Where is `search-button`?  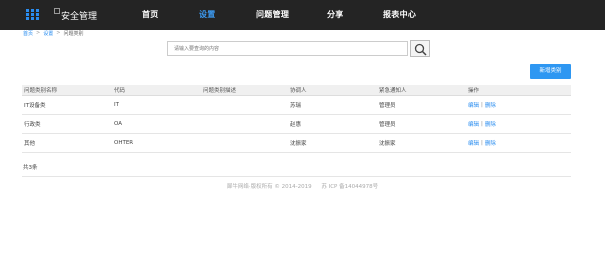
search-button is located at coordinates (420, 48).